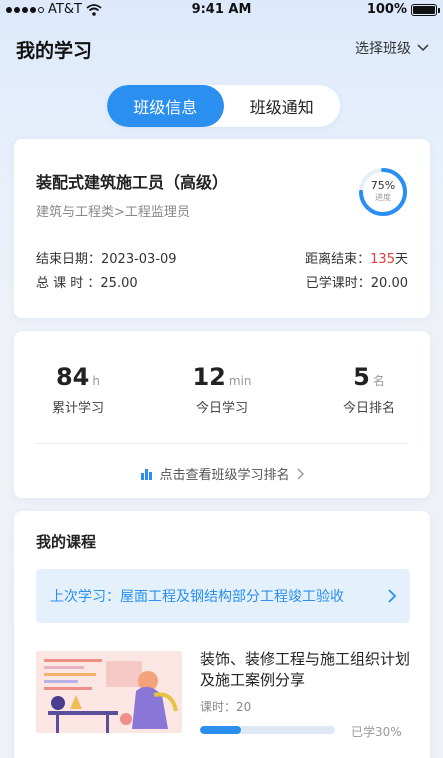  I want to click on status-bar: AT&T 9:41 AM 100%, so click(221, 10).